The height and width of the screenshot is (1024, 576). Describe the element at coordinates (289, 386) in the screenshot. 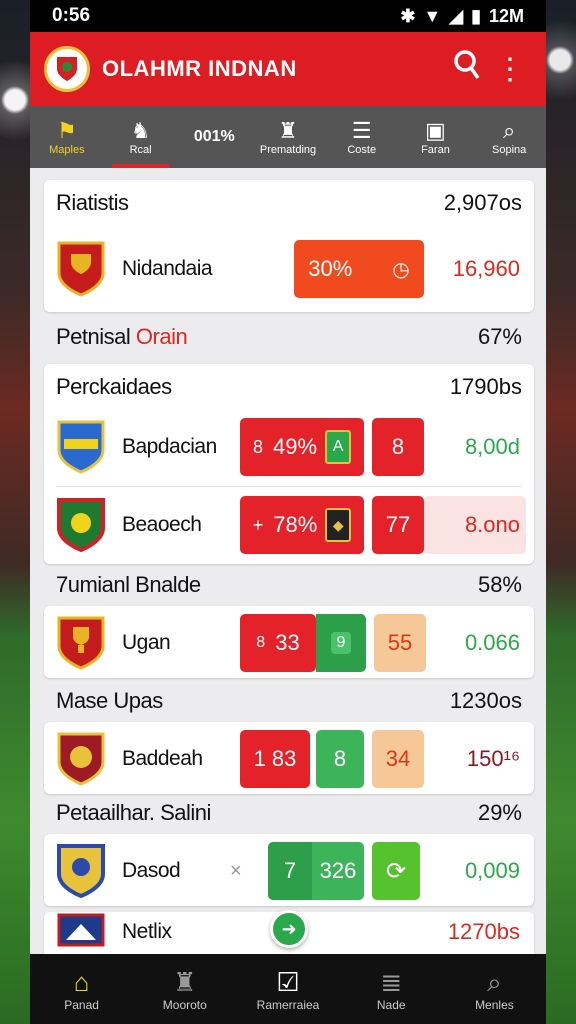

I see `section-header: Perckaidaes 1790bs` at that location.